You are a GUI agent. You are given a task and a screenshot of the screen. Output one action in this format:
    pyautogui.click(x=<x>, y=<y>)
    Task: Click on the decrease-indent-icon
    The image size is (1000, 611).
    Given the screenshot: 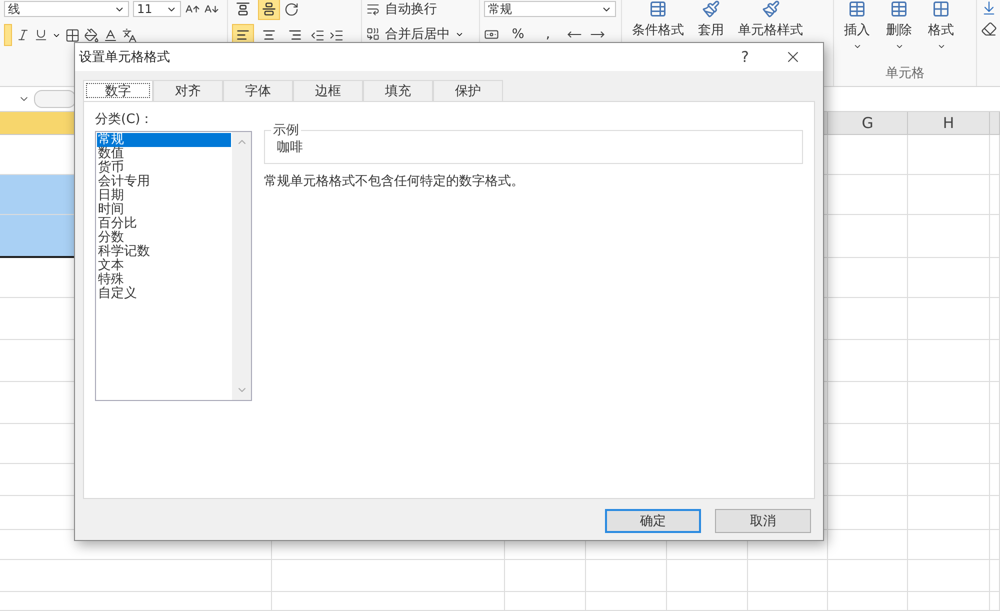 What is the action you would take?
    pyautogui.click(x=317, y=35)
    